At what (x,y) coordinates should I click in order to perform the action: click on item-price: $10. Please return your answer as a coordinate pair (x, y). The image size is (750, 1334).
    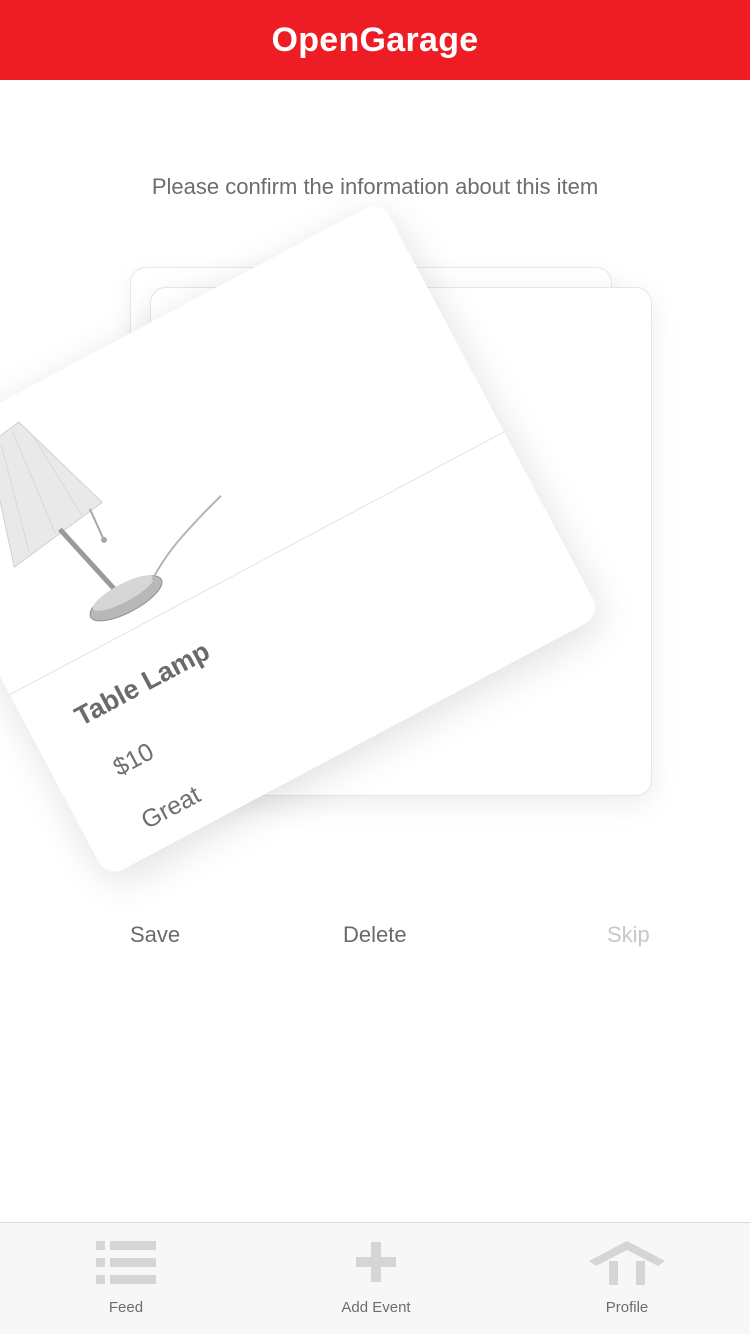
    Looking at the image, I should click on (133, 759).